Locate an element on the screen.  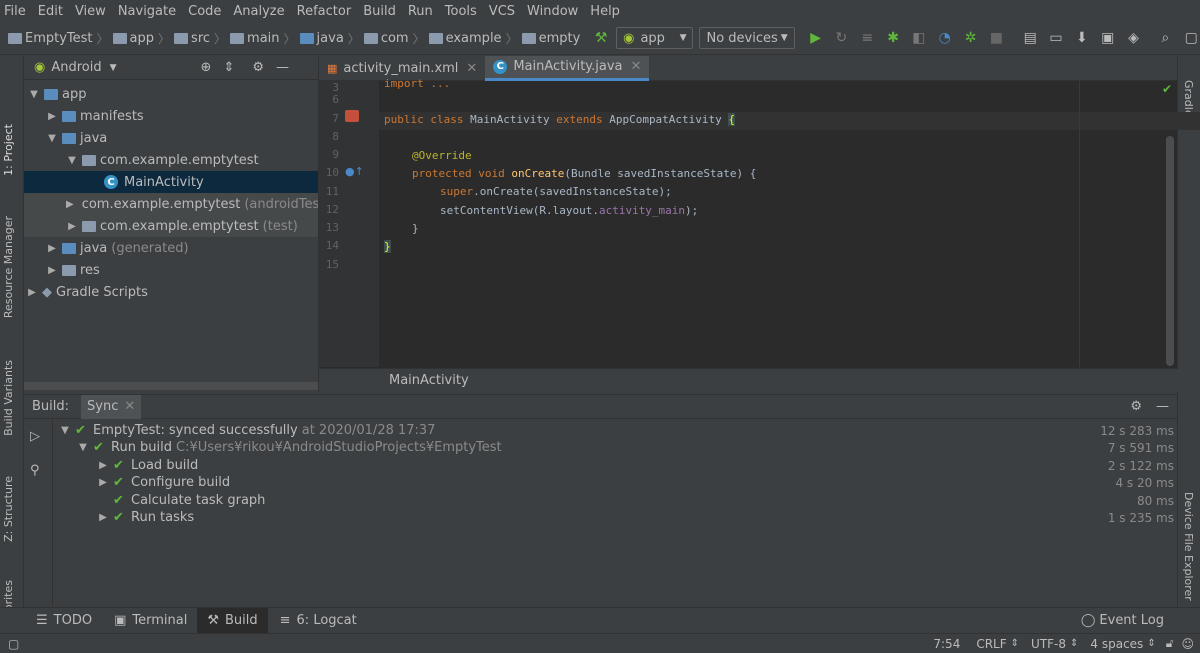
vertical-scrollbar is located at coordinates (1170, 251).